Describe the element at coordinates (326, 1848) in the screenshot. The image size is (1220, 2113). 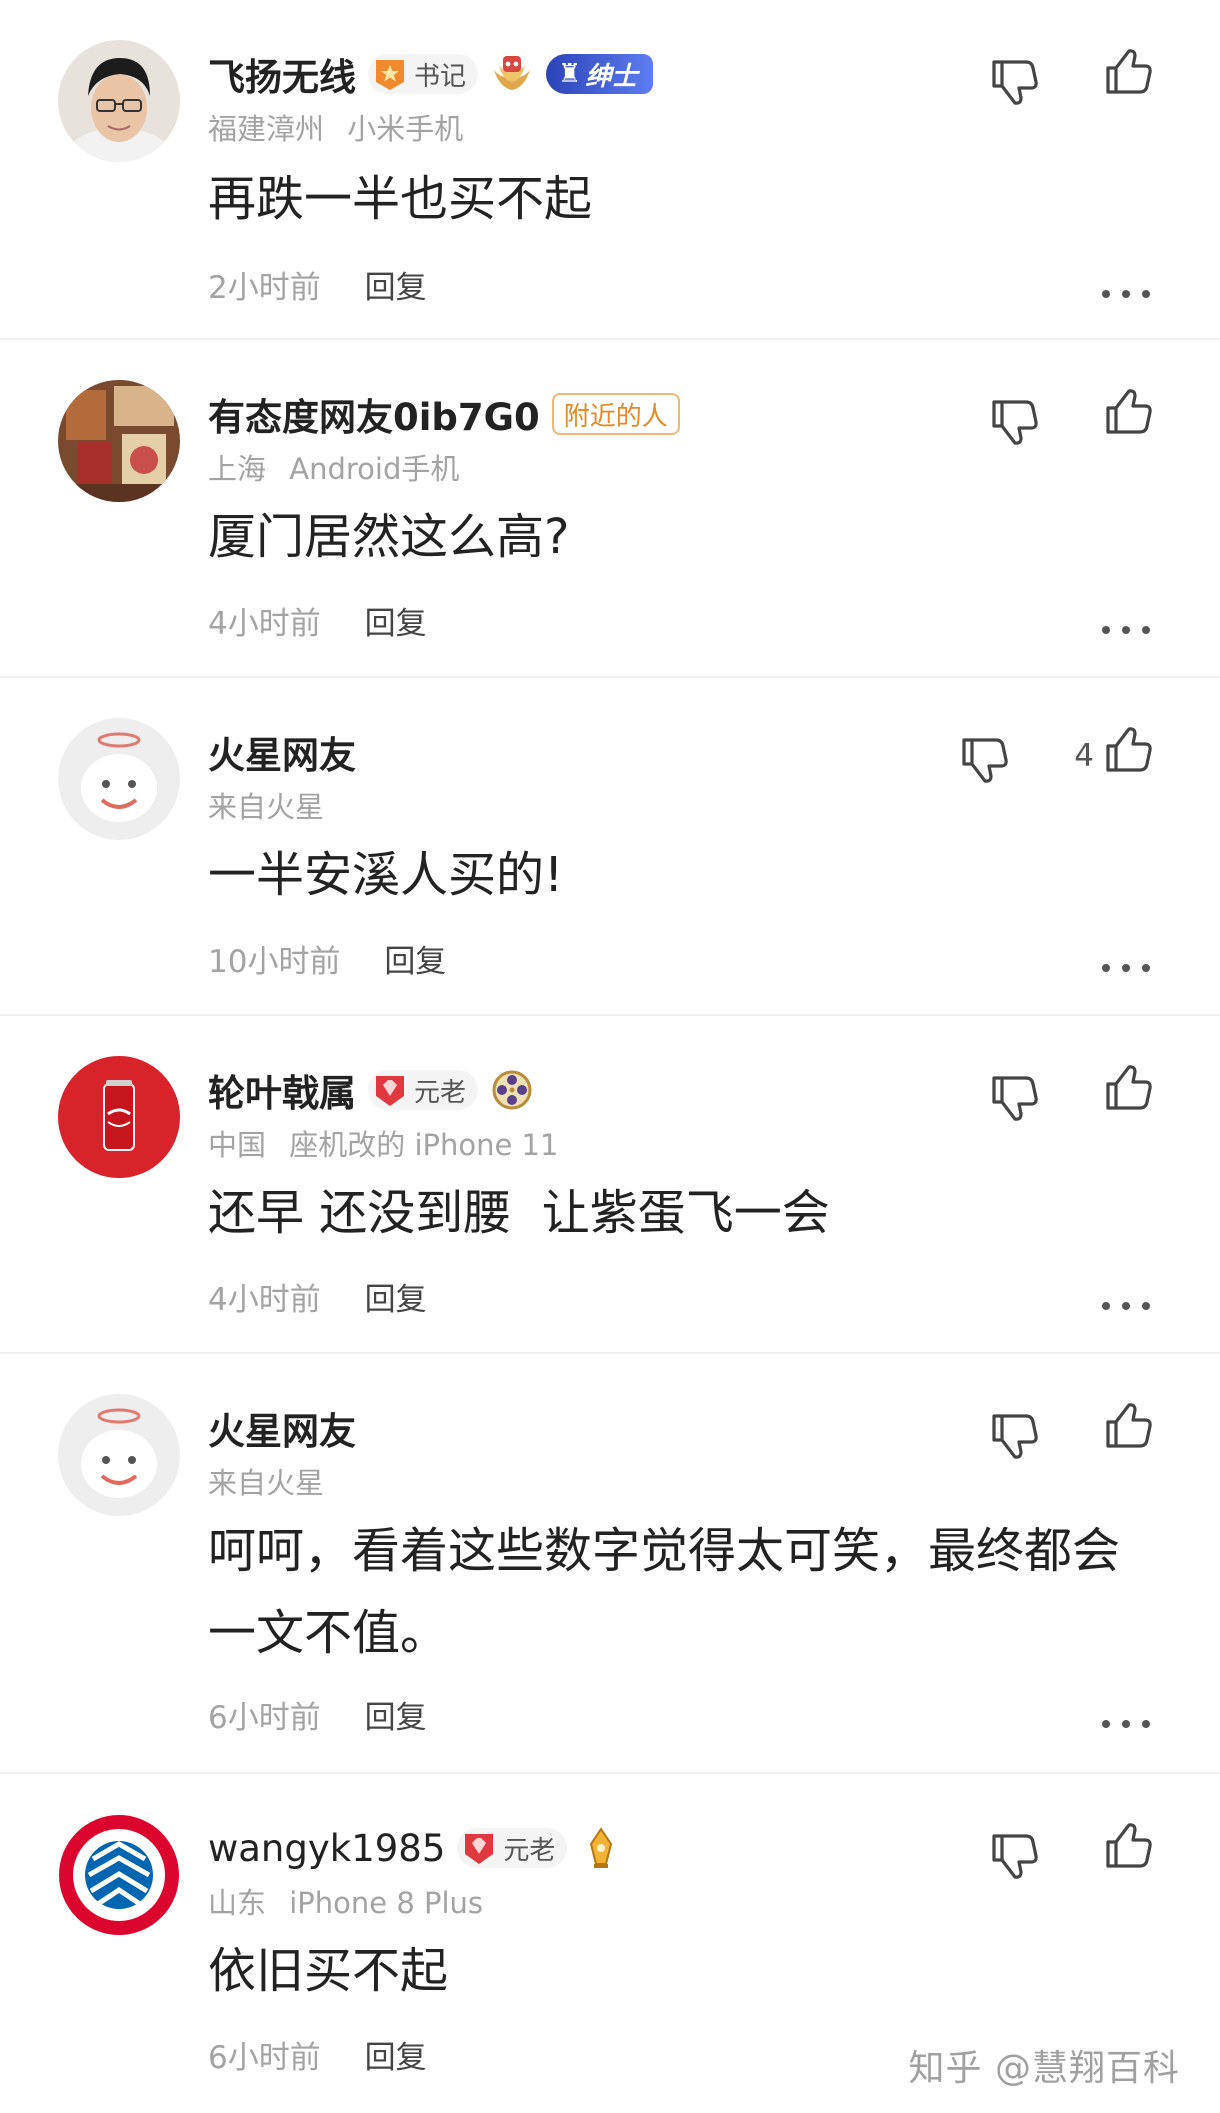
I see `username: wangyk1985` at that location.